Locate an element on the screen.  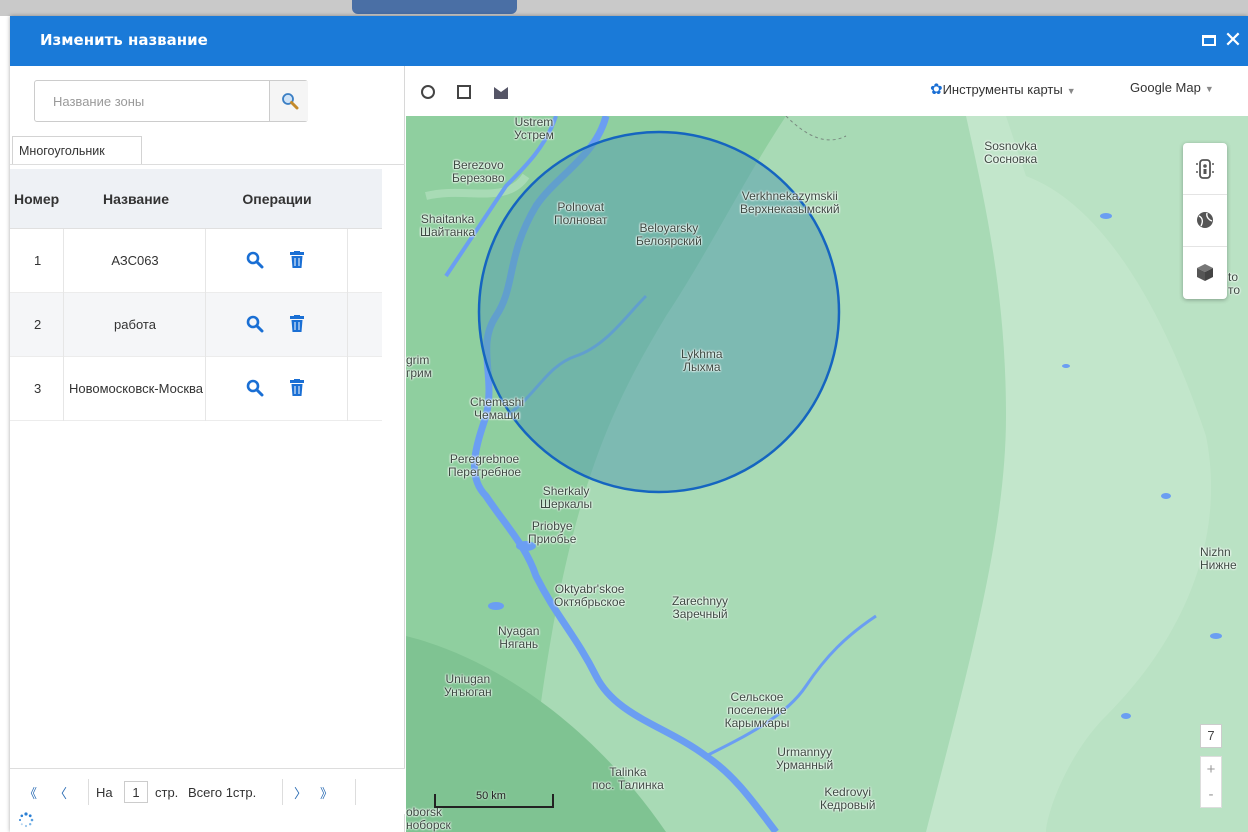
map-label: Sosnovka Сосновка is located at coordinates (1011, 152).